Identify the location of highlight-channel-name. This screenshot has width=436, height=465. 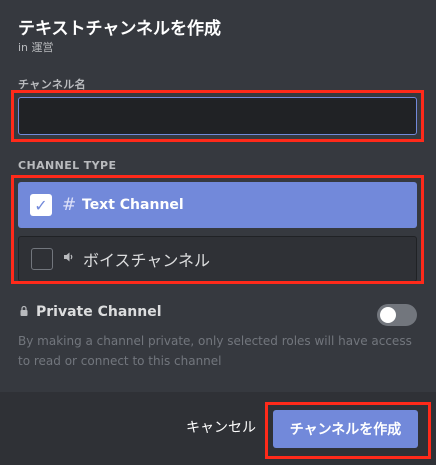
(217, 116).